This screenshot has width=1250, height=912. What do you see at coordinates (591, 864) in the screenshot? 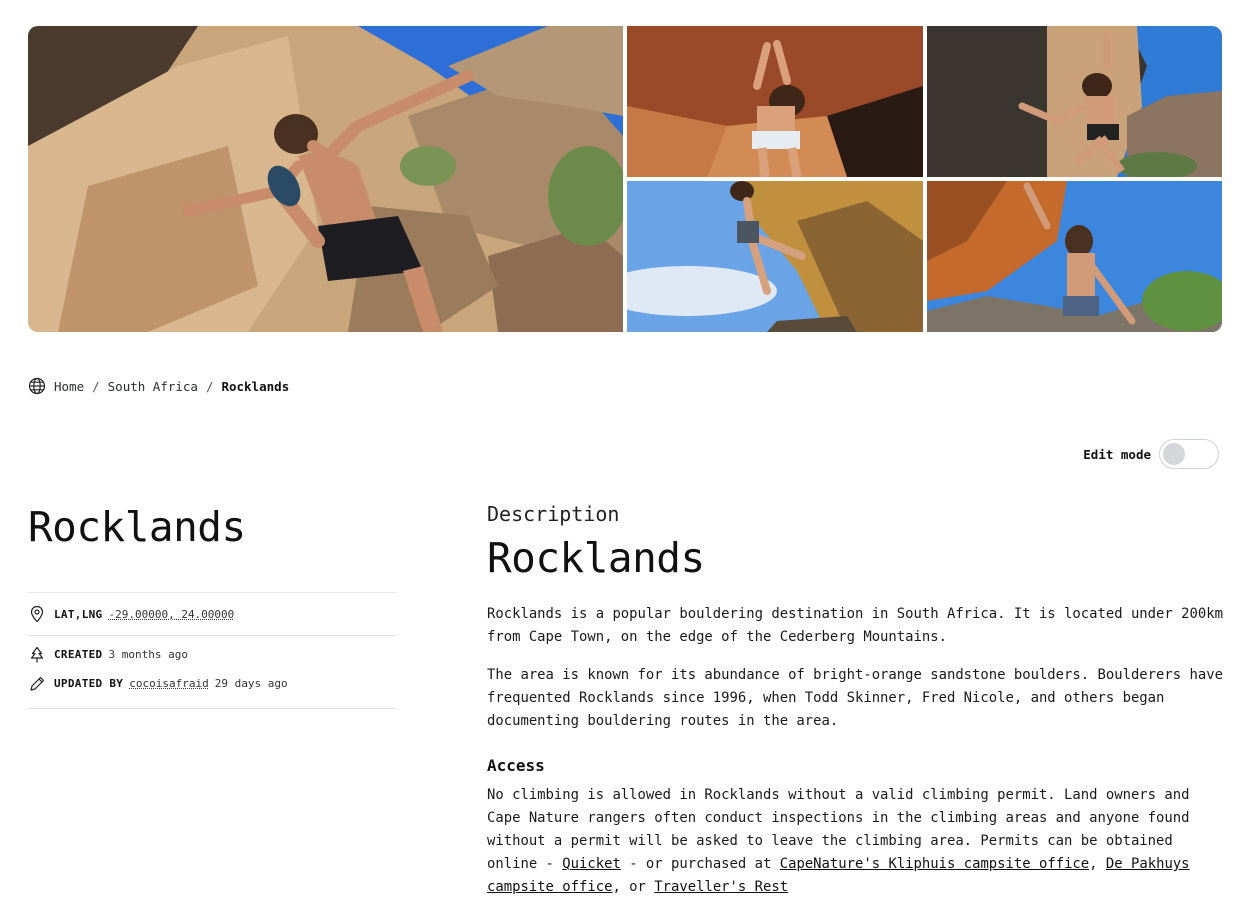
I see `quicket-link: Quicket` at bounding box center [591, 864].